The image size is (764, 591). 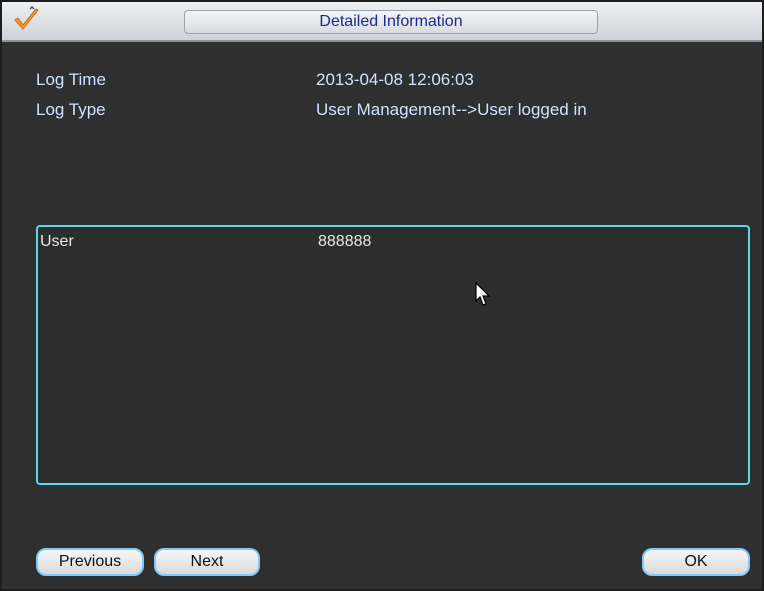 What do you see at coordinates (90, 562) in the screenshot?
I see `previous-button: Previous` at bounding box center [90, 562].